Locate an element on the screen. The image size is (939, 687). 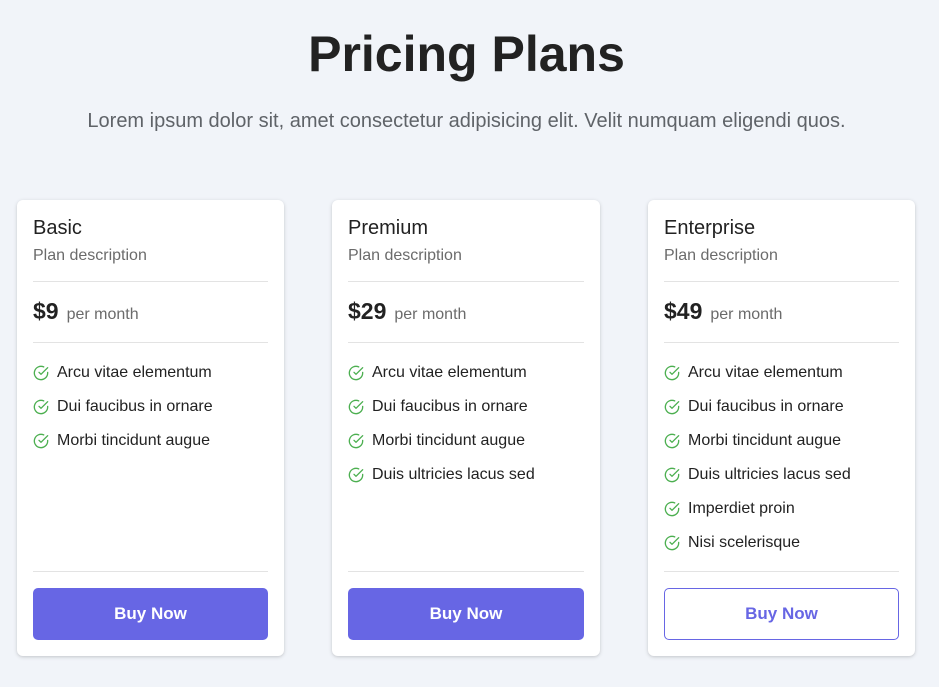
feature-item: Nisi scelerisque is located at coordinates (781, 543).